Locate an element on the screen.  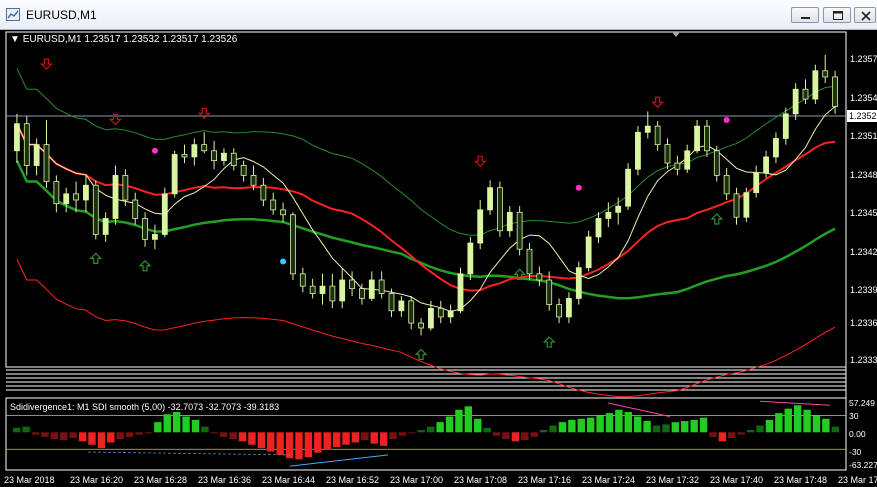
time-label: 23 Mar 16:28 is located at coordinates (161, 480).